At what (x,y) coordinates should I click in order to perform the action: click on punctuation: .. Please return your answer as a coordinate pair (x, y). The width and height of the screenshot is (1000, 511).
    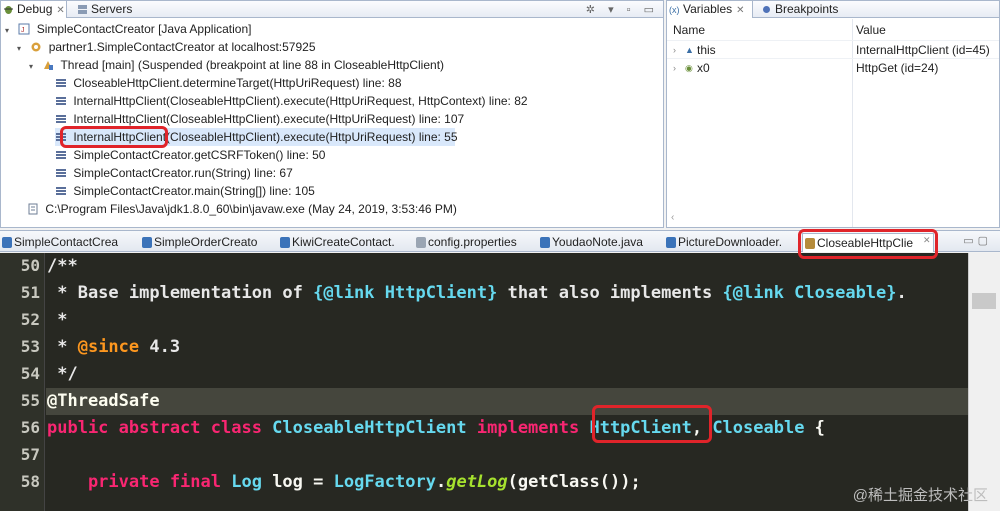
    Looking at the image, I should click on (441, 482).